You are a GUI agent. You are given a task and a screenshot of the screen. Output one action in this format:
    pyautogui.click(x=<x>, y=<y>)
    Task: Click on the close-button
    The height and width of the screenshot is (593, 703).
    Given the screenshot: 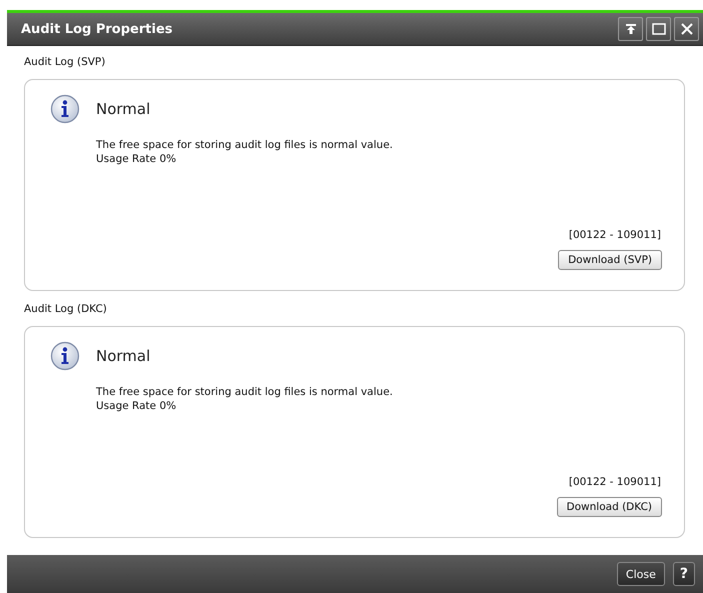 What is the action you would take?
    pyautogui.click(x=686, y=29)
    